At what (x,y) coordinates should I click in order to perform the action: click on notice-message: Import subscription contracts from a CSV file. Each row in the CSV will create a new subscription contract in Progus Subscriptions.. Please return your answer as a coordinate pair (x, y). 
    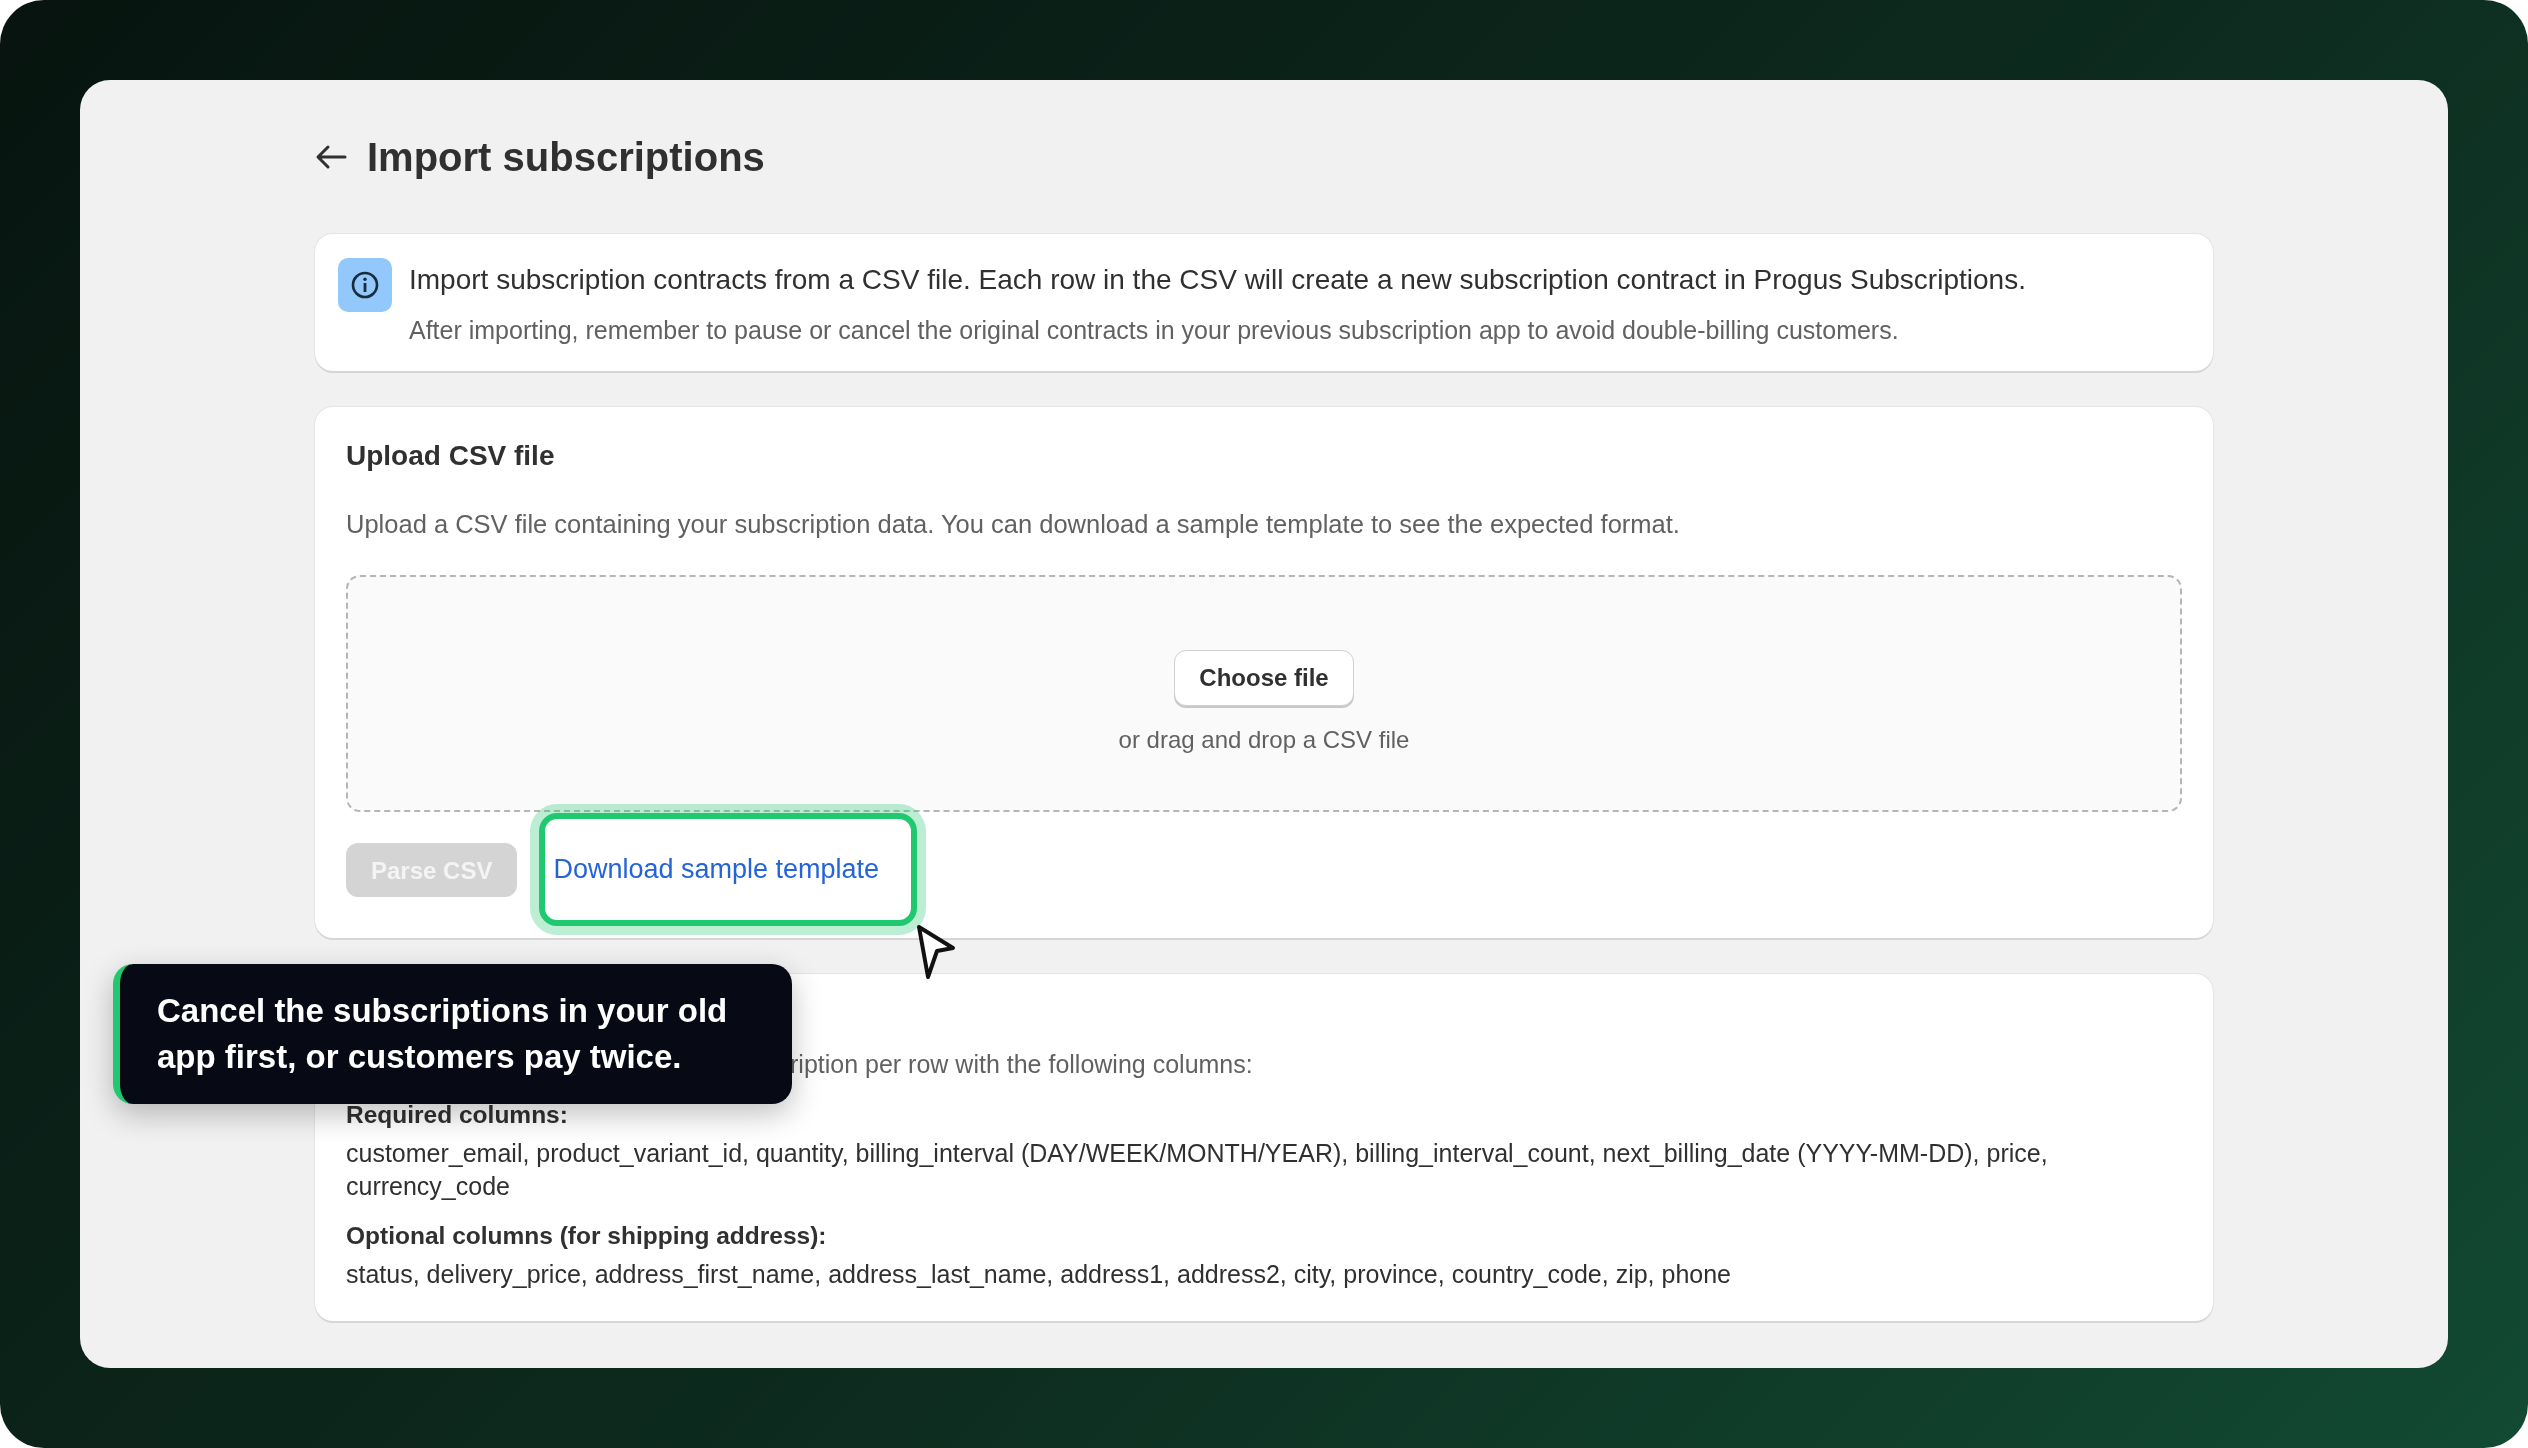
    Looking at the image, I should click on (1217, 280).